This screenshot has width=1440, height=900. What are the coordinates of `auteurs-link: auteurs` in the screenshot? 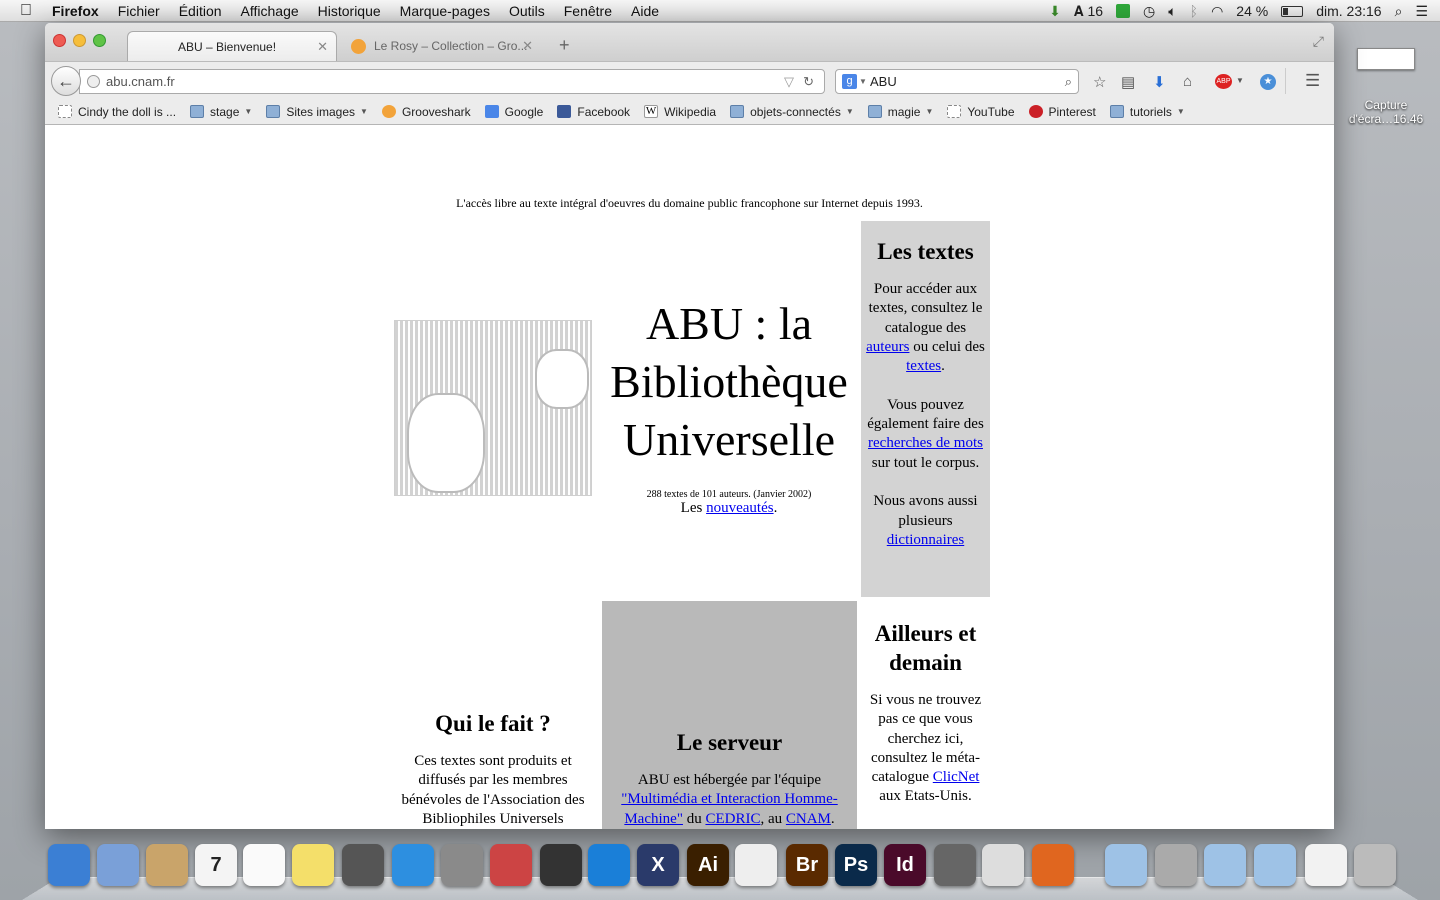 It's located at (887, 347).